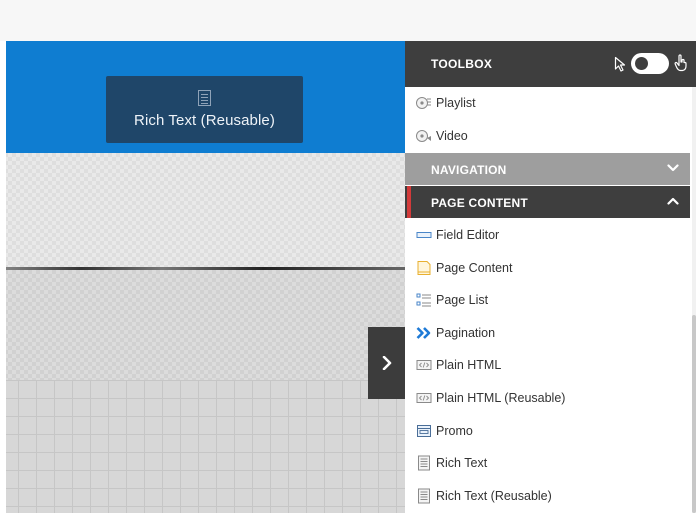 The image size is (696, 513). Describe the element at coordinates (424, 300) in the screenshot. I see `page-list-icon` at that location.